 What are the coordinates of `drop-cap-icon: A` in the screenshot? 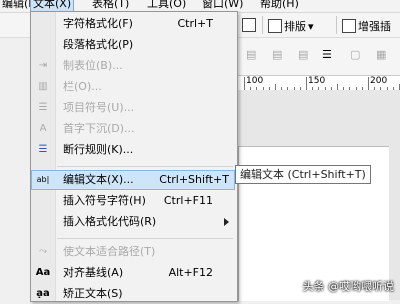 It's located at (43, 128).